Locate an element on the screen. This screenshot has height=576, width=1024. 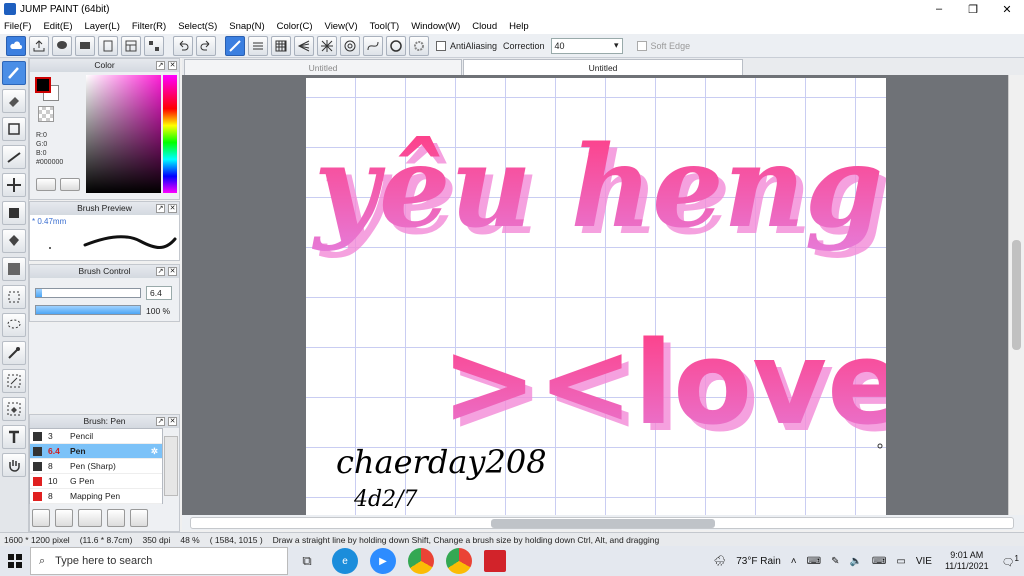
snap-perspective-button is located at coordinates (304, 45).